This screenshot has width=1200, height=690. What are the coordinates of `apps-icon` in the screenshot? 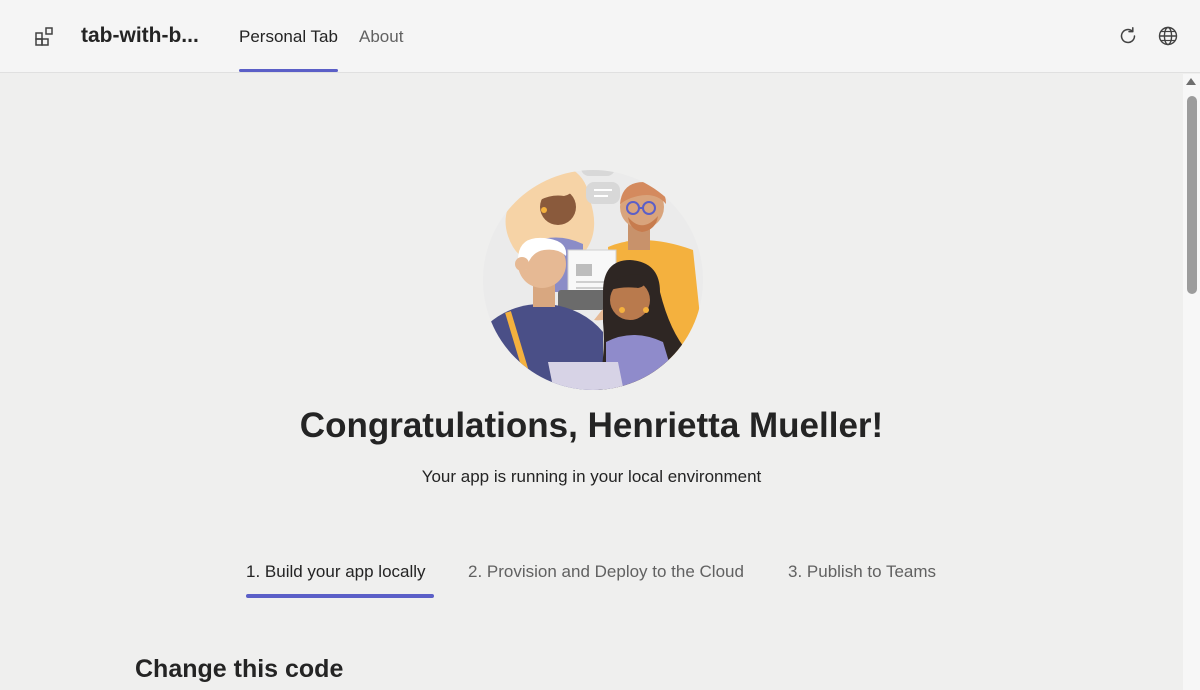 It's located at (45, 37).